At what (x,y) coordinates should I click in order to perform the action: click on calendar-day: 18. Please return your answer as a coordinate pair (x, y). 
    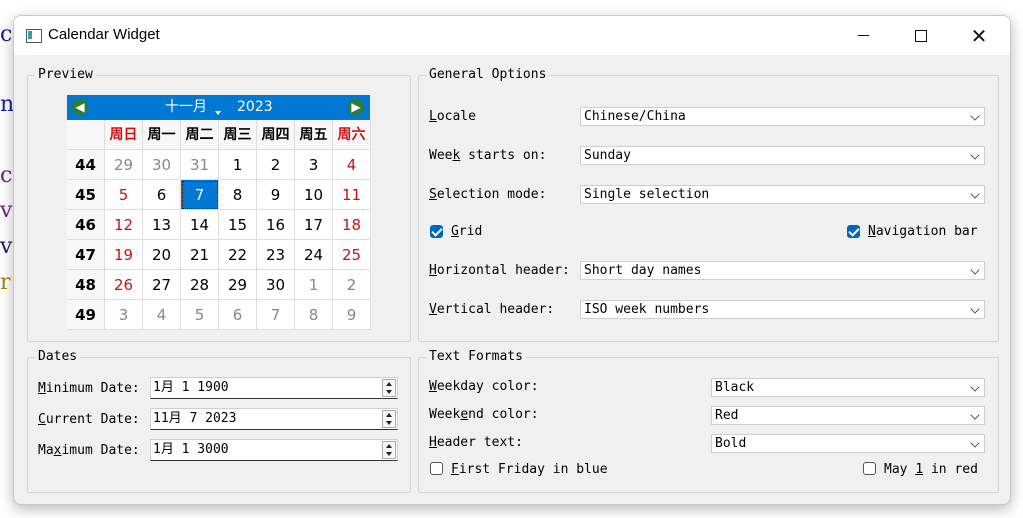
    Looking at the image, I should click on (352, 225).